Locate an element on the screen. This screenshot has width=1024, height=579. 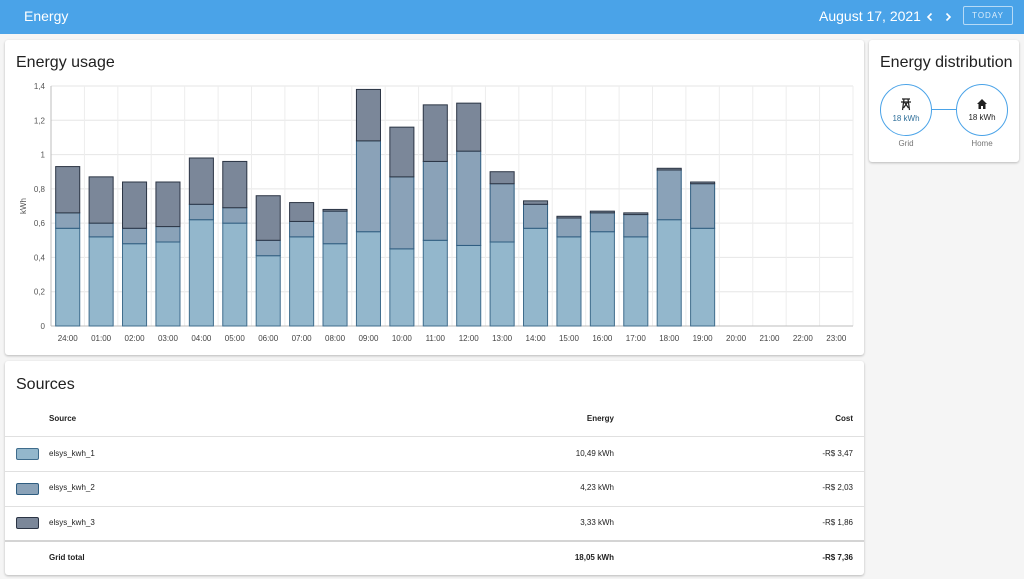
x-tick-label: 13:00 is located at coordinates (502, 338).